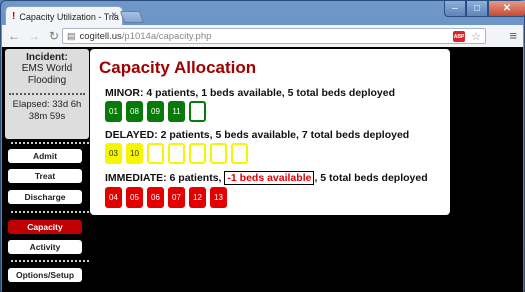  Describe the element at coordinates (114, 15) in the screenshot. I see `close-tab-icon: ×` at that location.